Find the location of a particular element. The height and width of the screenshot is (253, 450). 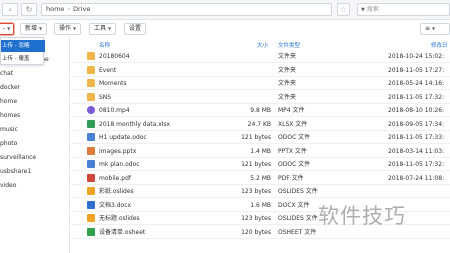

sidebar-item-docker: docker is located at coordinates (10, 88).